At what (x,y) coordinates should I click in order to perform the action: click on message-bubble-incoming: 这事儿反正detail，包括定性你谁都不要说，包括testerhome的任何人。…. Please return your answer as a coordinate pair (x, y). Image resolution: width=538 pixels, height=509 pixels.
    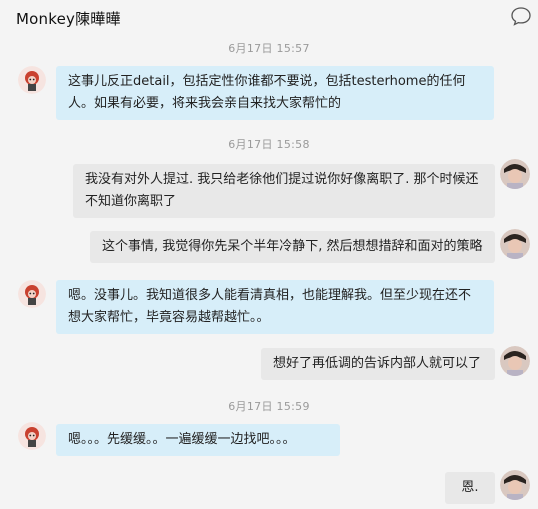
    Looking at the image, I should click on (275, 93).